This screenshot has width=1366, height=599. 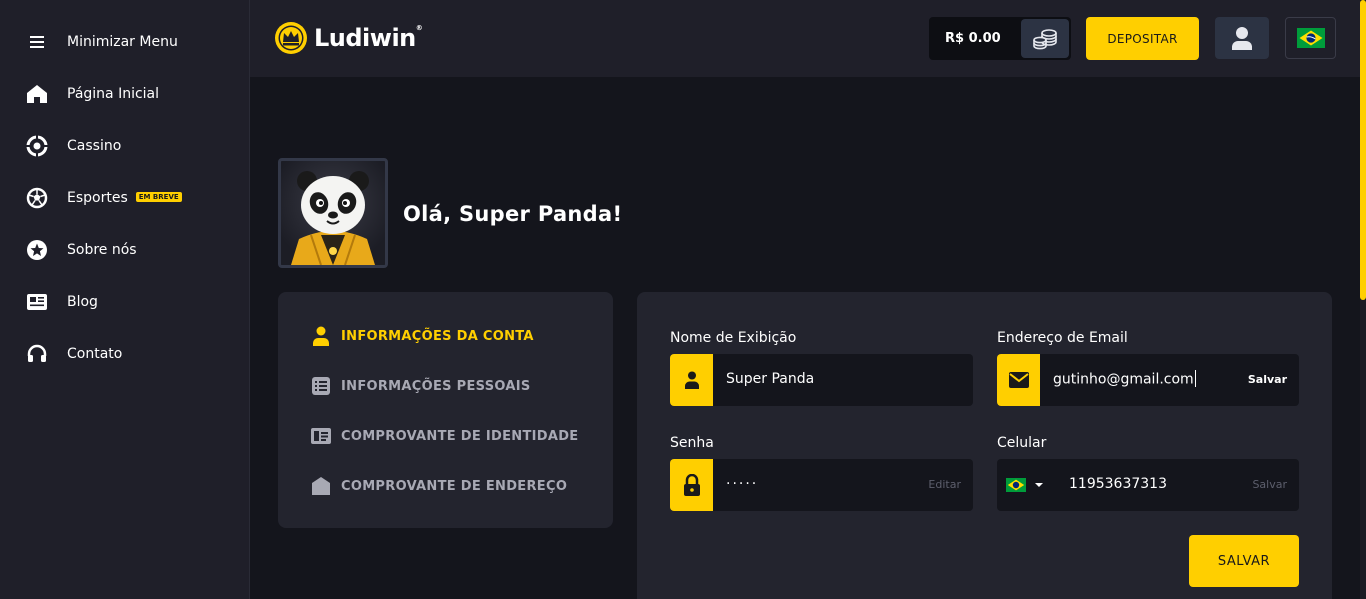 What do you see at coordinates (37, 354) in the screenshot?
I see `headset-icon` at bounding box center [37, 354].